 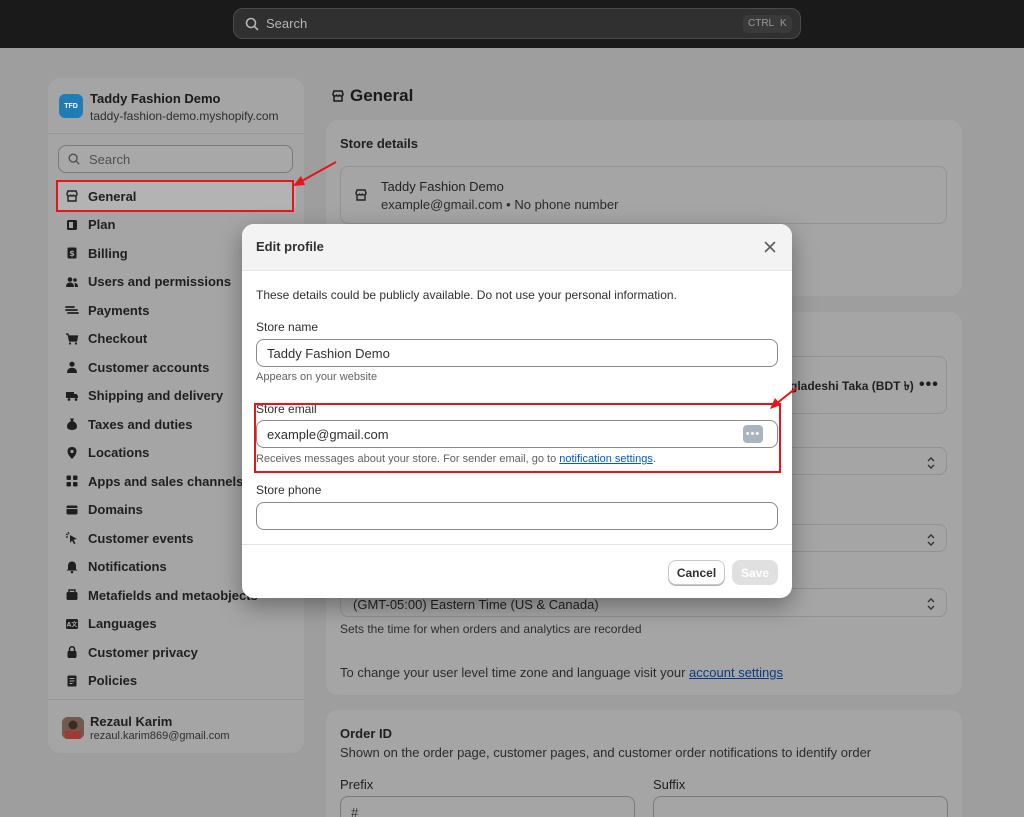 I want to click on cart-icon, so click(x=72, y=339).